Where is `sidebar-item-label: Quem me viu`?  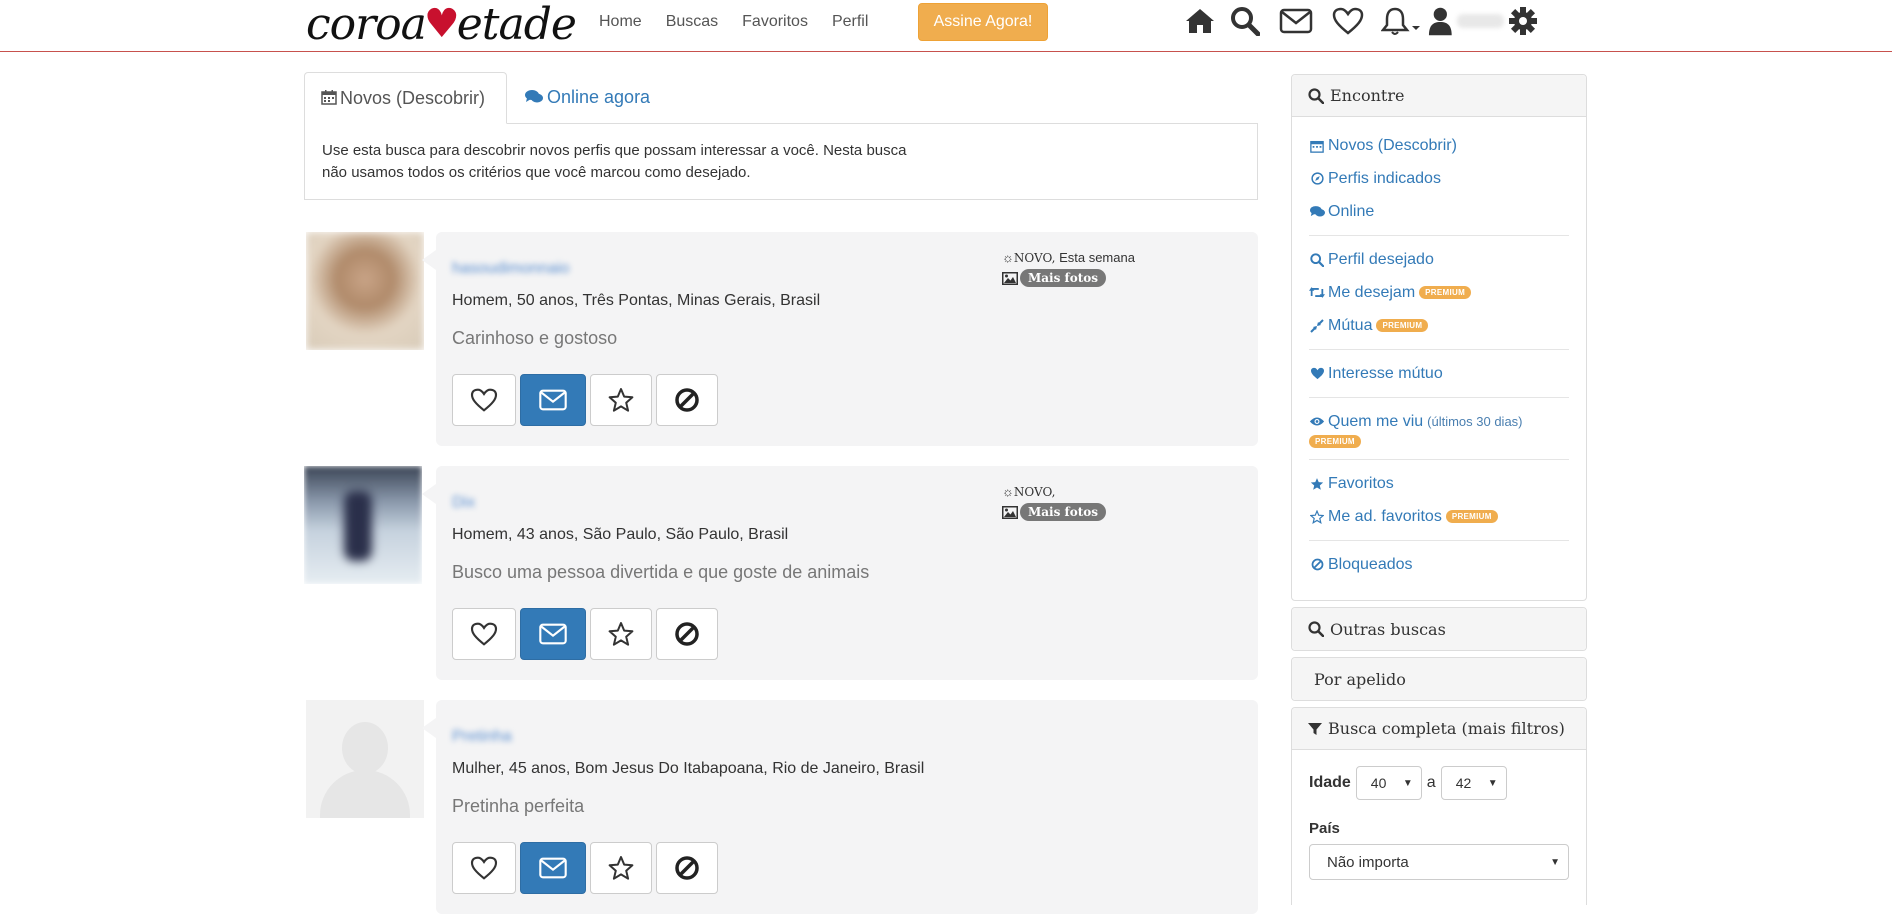
sidebar-item-label: Quem me viu is located at coordinates (1376, 421).